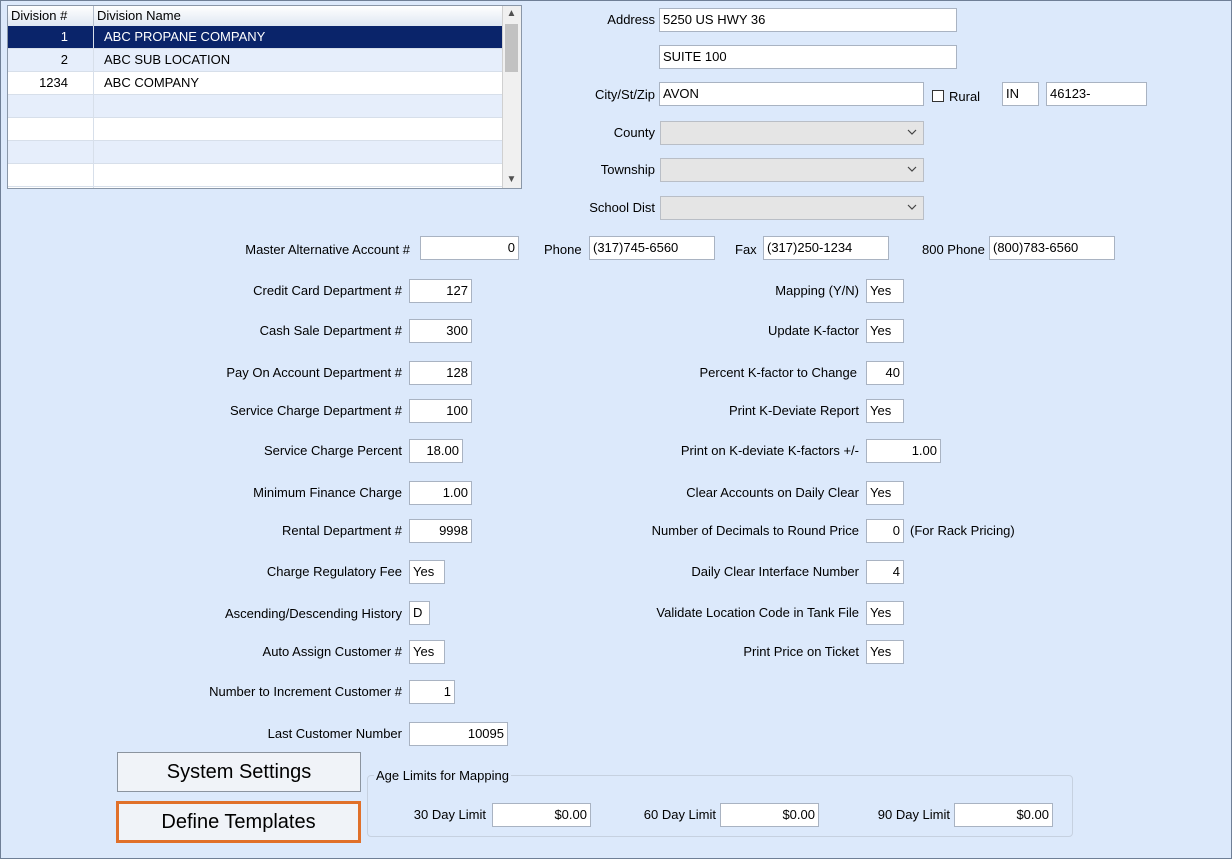 The image size is (1232, 859). What do you see at coordinates (440, 493) in the screenshot?
I see `minimum-finance-charge-field: 1.00` at bounding box center [440, 493].